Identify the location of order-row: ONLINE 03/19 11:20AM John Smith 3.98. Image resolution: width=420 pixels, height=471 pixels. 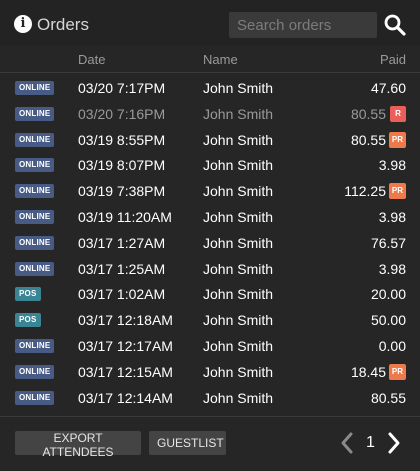
(210, 216).